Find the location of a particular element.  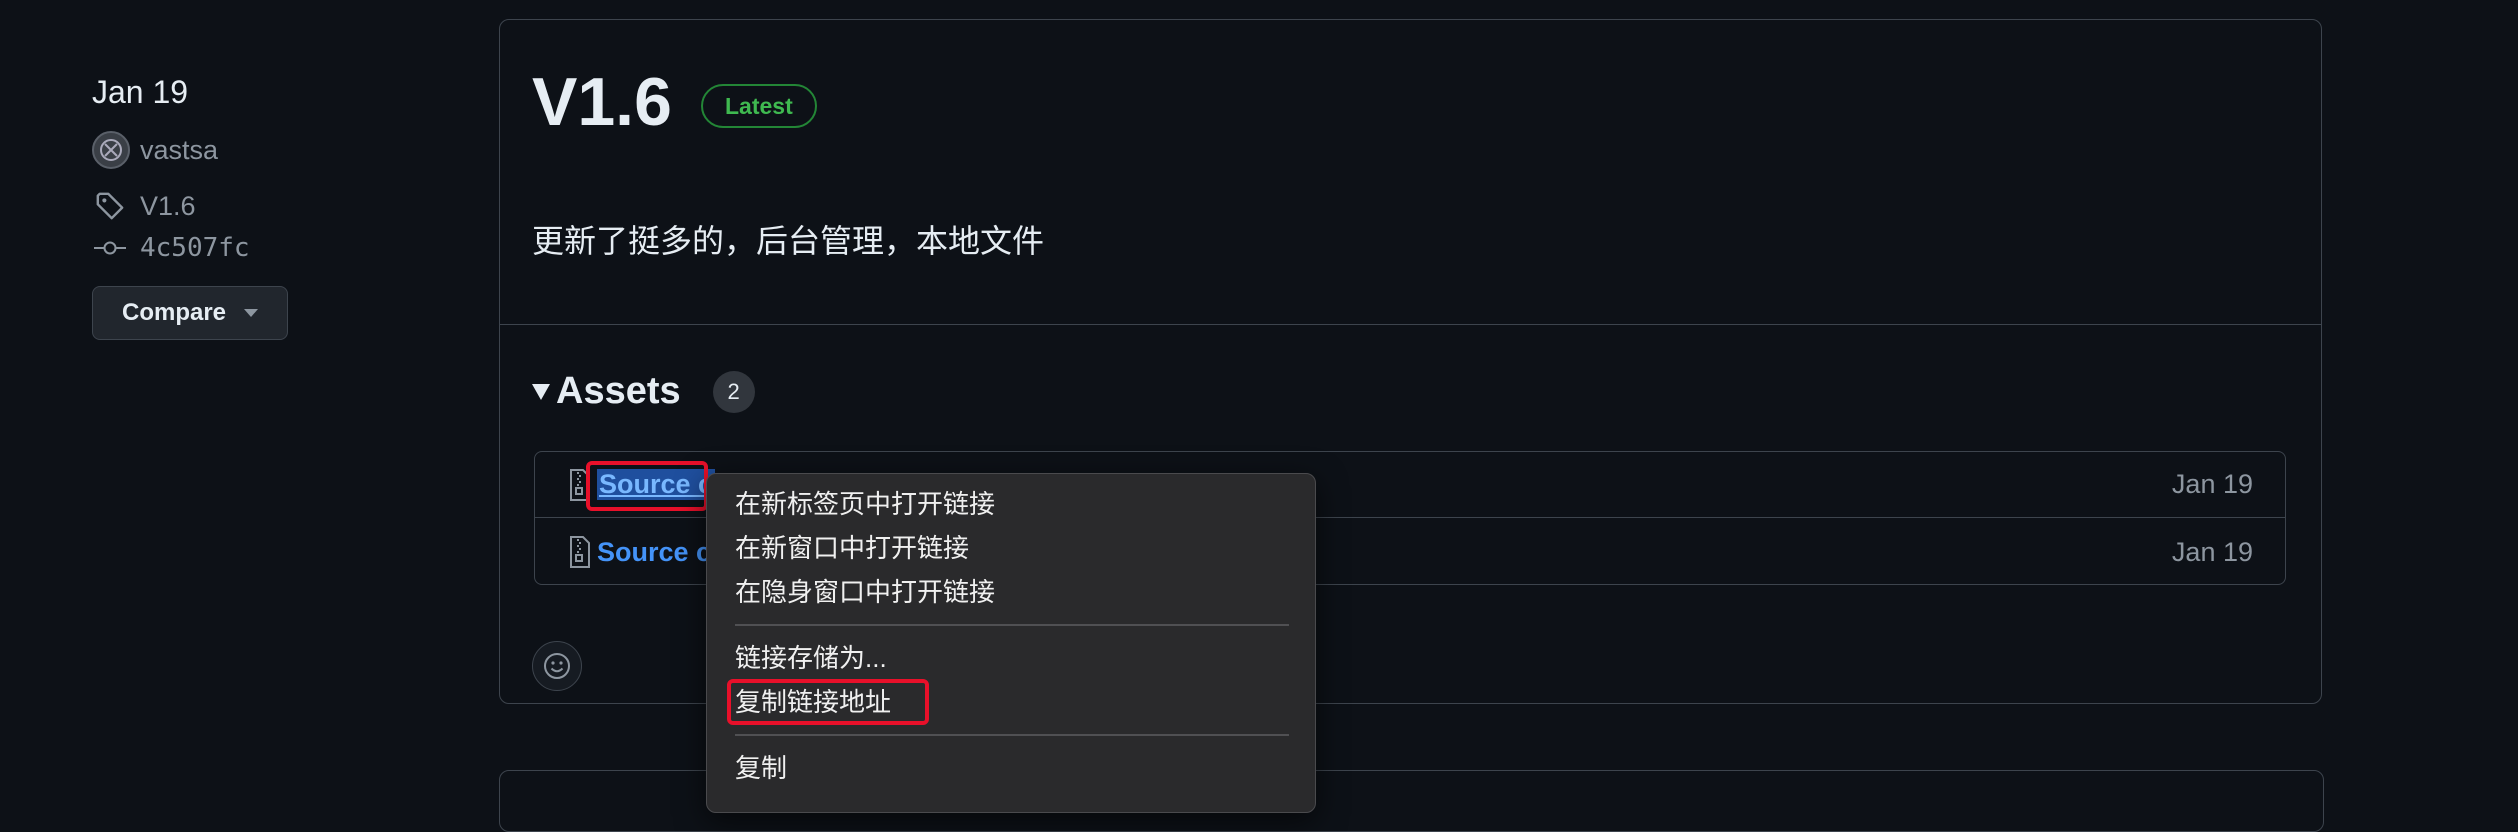

tag-link: V1.6 is located at coordinates (242, 206).